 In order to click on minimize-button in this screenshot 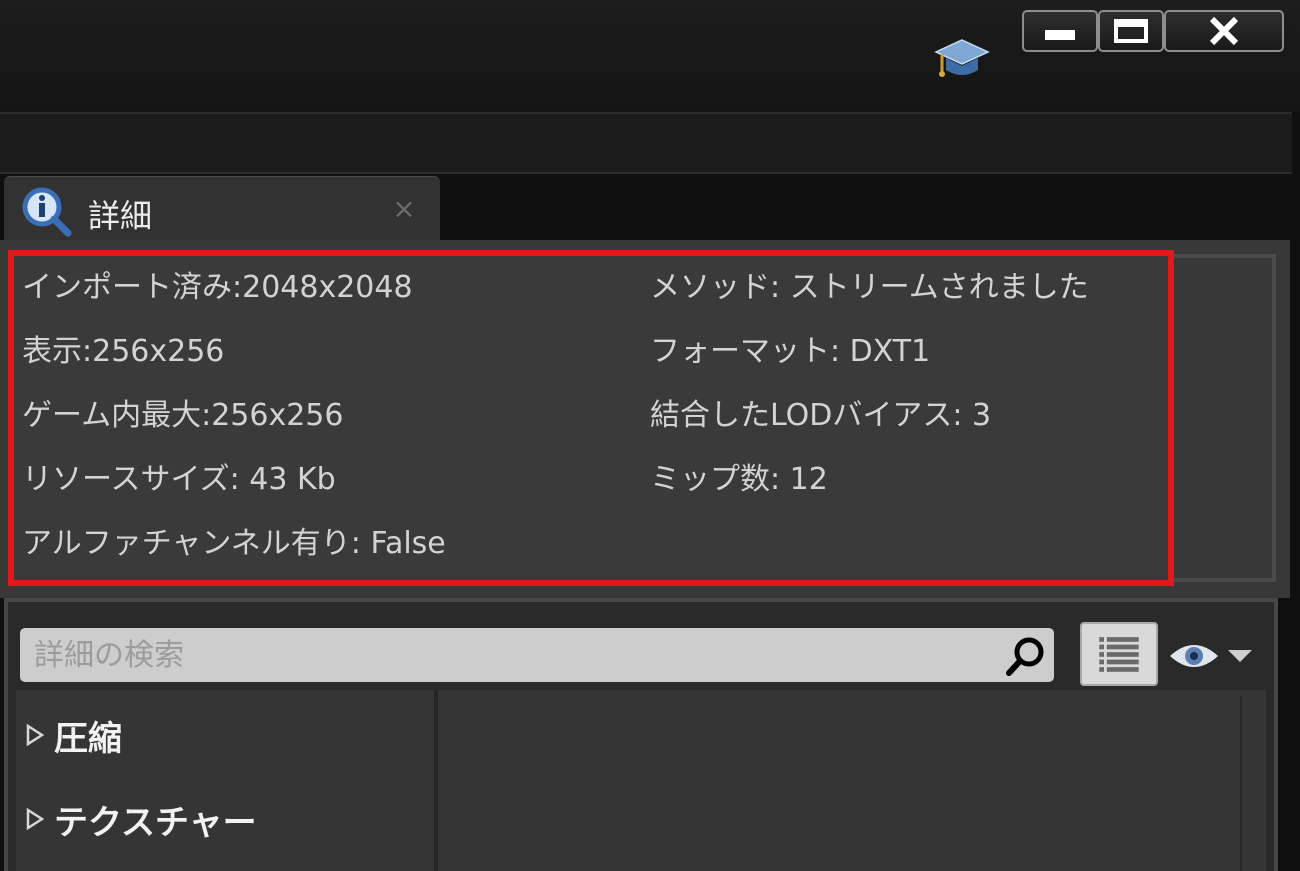, I will do `click(1060, 31)`.